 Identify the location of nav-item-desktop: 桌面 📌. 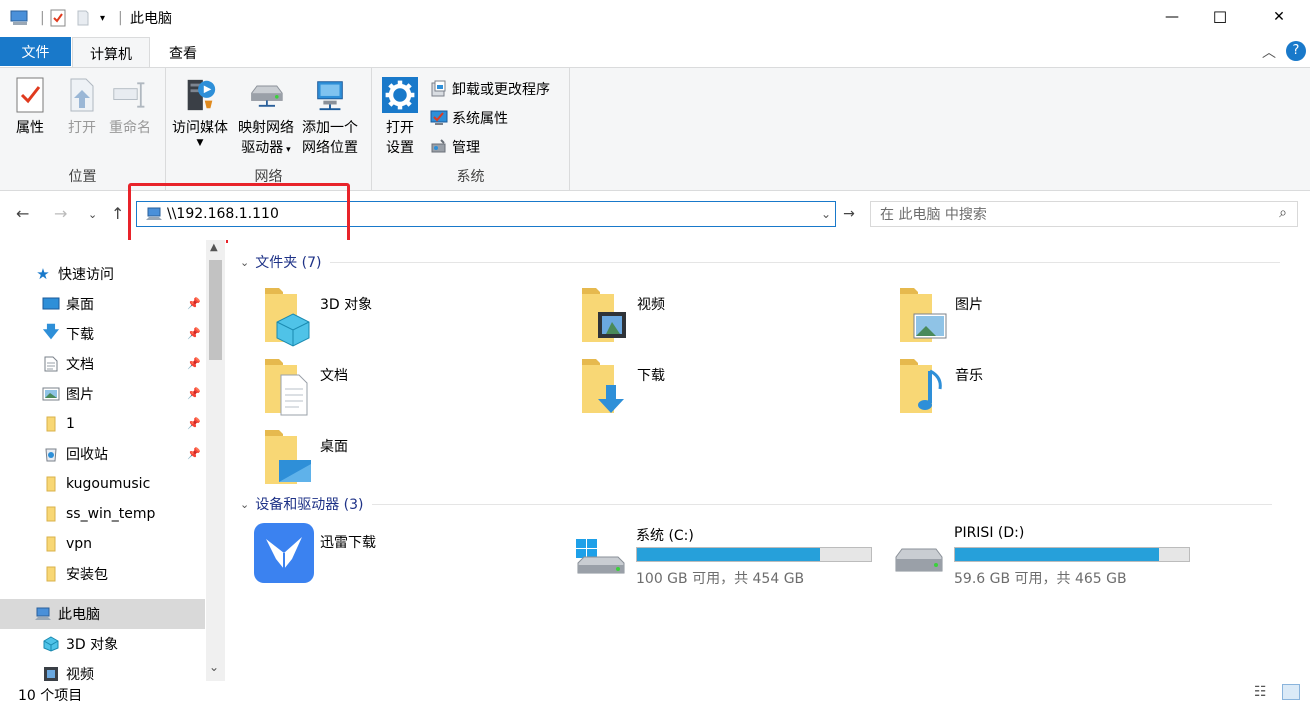
(102, 304).